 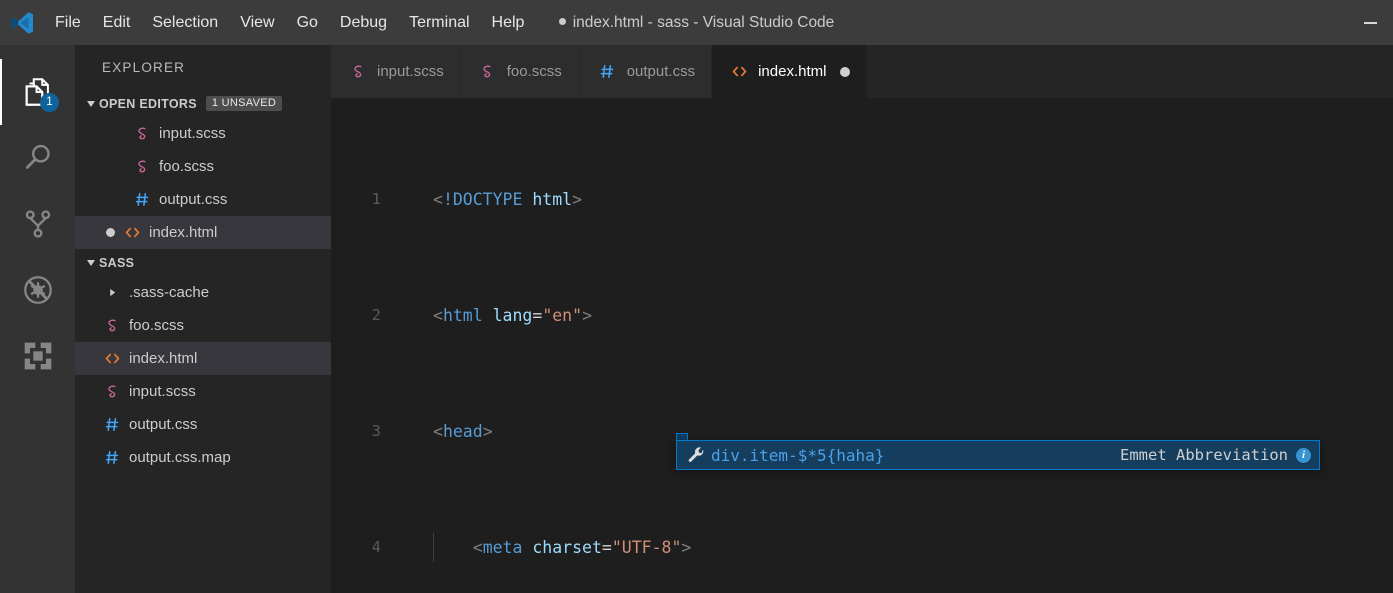 I want to click on tab-input-scss: input.scss, so click(x=396, y=71).